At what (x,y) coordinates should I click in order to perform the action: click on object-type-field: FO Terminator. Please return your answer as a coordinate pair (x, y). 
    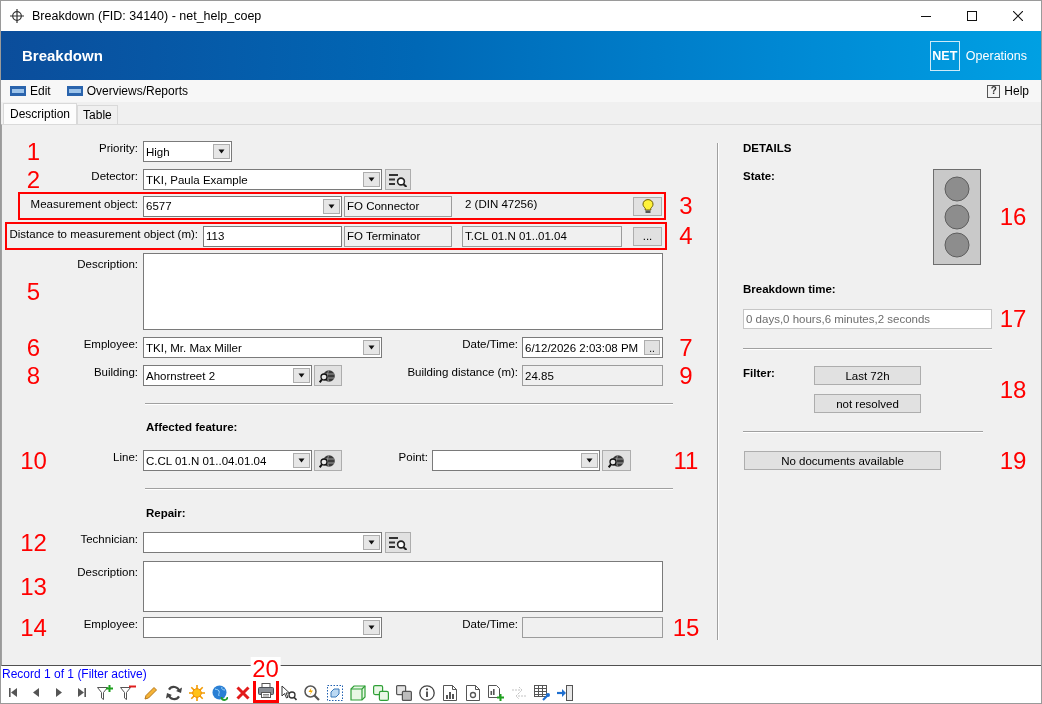
    Looking at the image, I should click on (398, 236).